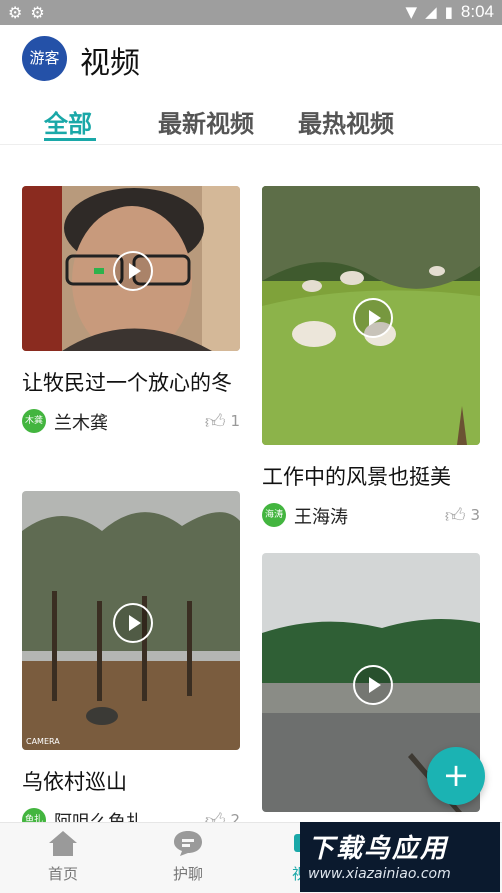 The height and width of the screenshot is (893, 502). What do you see at coordinates (206, 121) in the screenshot?
I see `tab-latest: 最新视频` at bounding box center [206, 121].